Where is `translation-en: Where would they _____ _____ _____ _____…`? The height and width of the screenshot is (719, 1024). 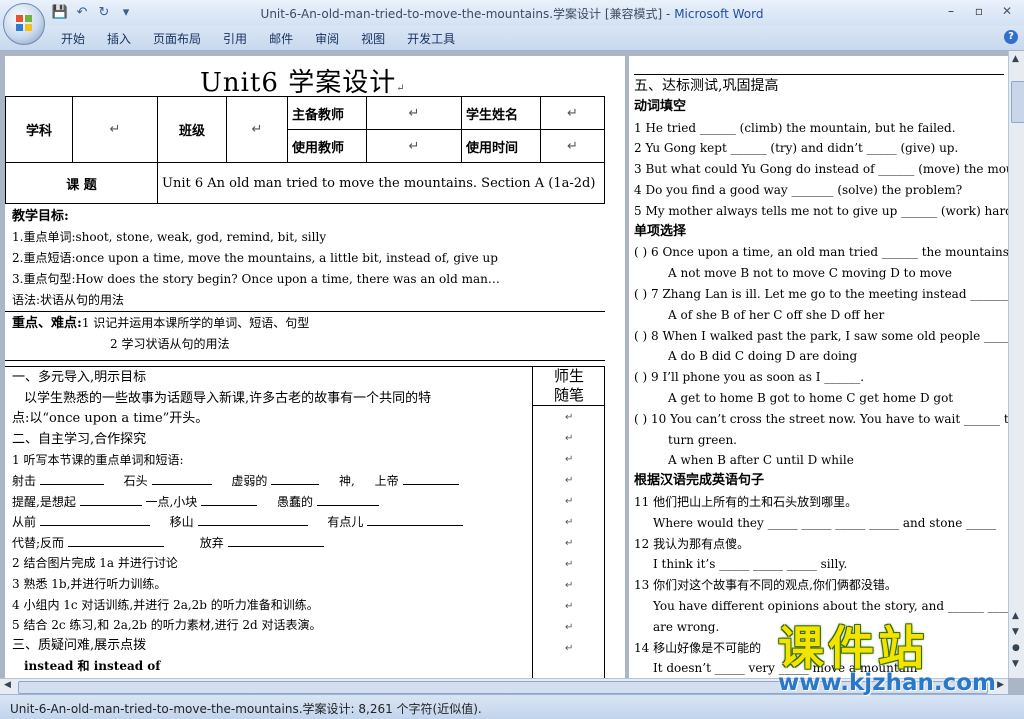 translation-en: Where would they _____ _____ _____ _____… is located at coordinates (825, 522).